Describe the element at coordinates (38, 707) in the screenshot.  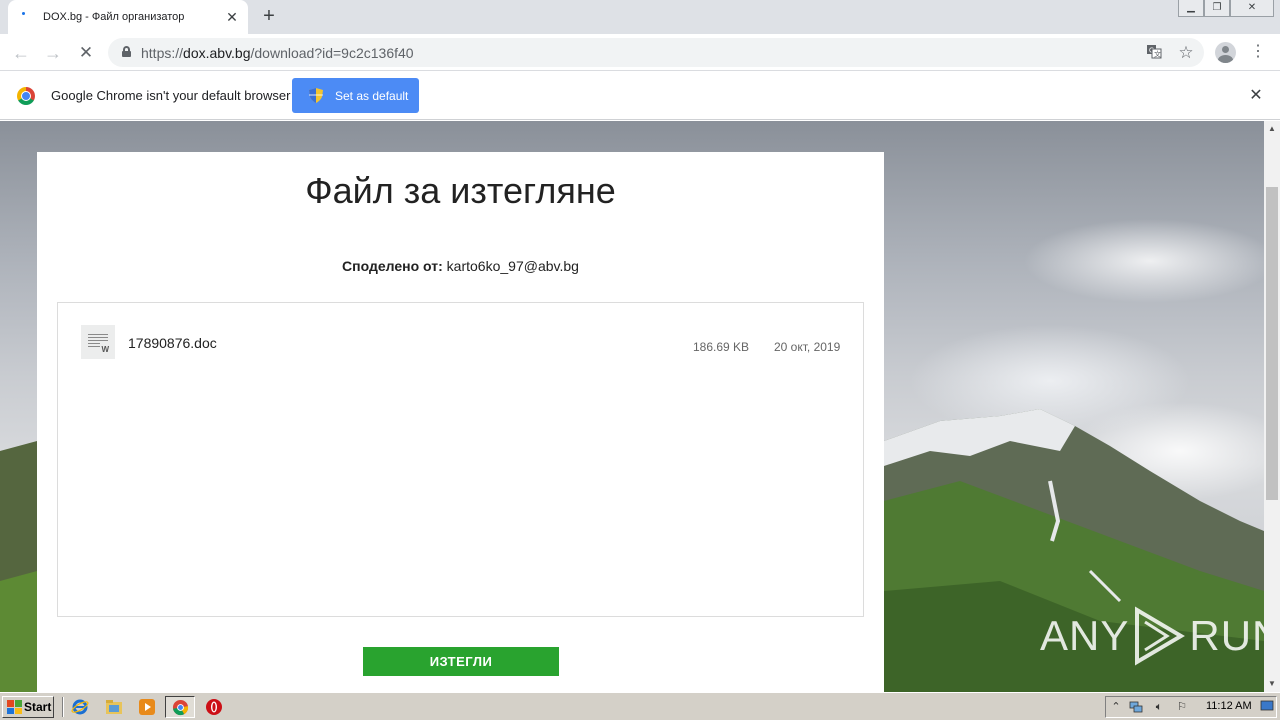
I see `start-label: Start` at that location.